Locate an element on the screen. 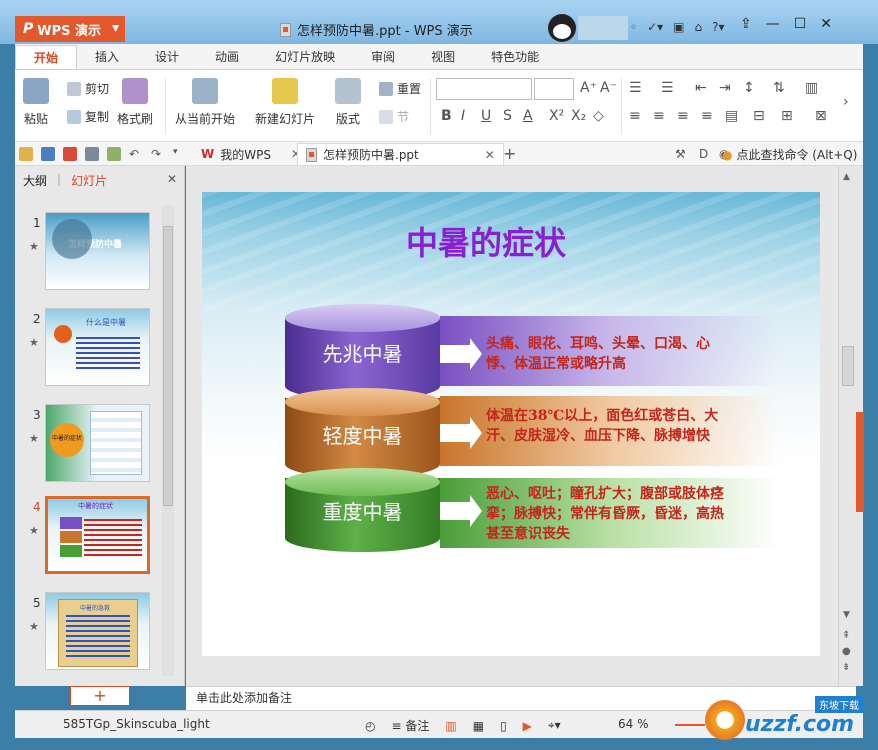 The width and height of the screenshot is (878, 750). reading-view-icon: ▯ is located at coordinates (503, 726).